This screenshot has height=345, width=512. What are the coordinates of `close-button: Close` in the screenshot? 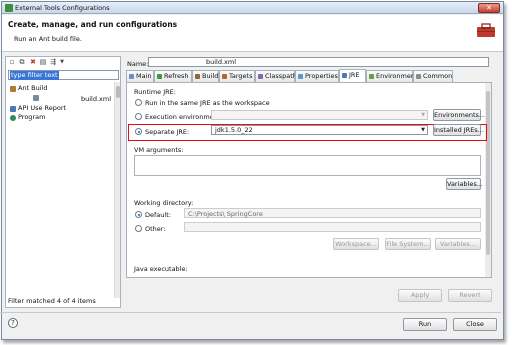 It's located at (475, 324).